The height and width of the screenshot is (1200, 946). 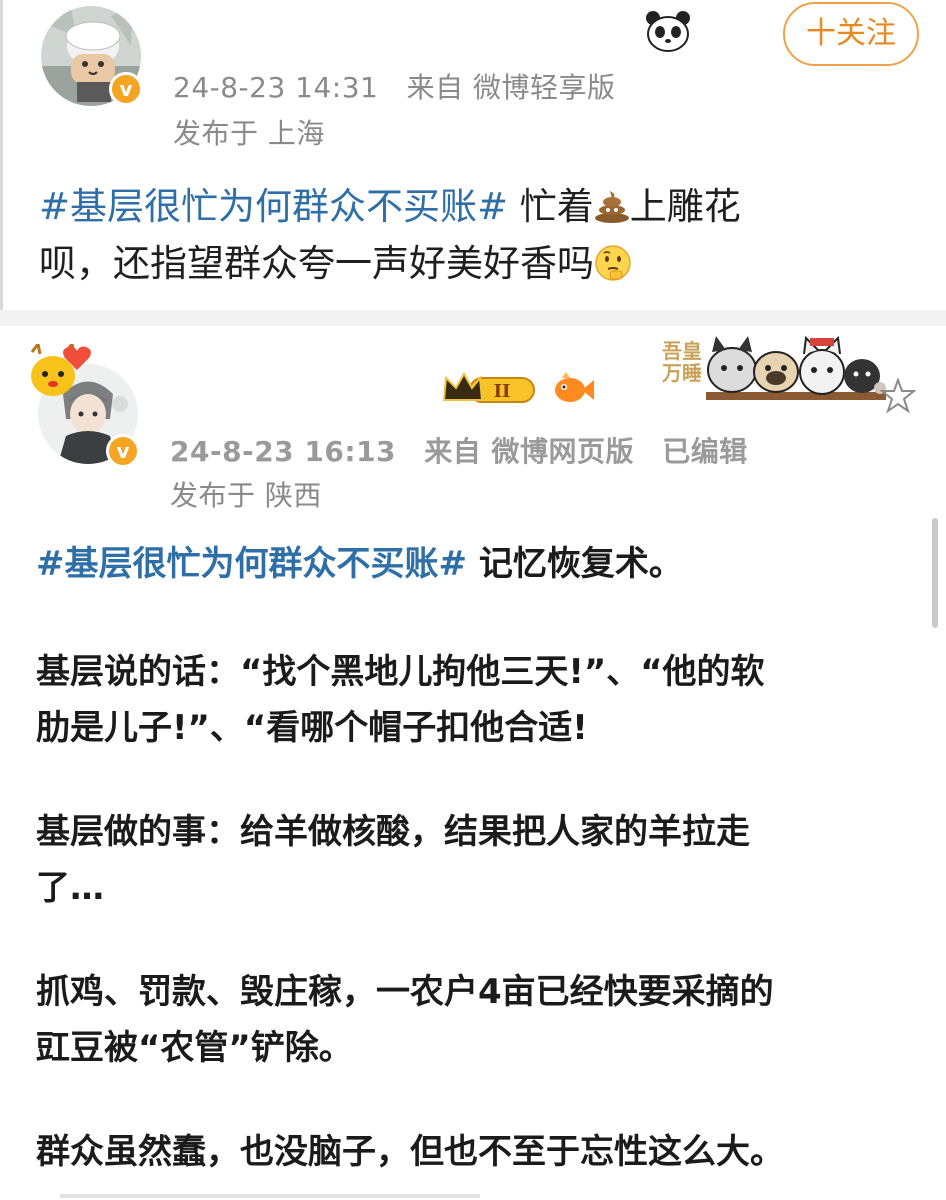 What do you see at coordinates (312, 728) in the screenshot?
I see `post-body-line: 肋是儿子!”、“看哪个帽子扣他合适!` at bounding box center [312, 728].